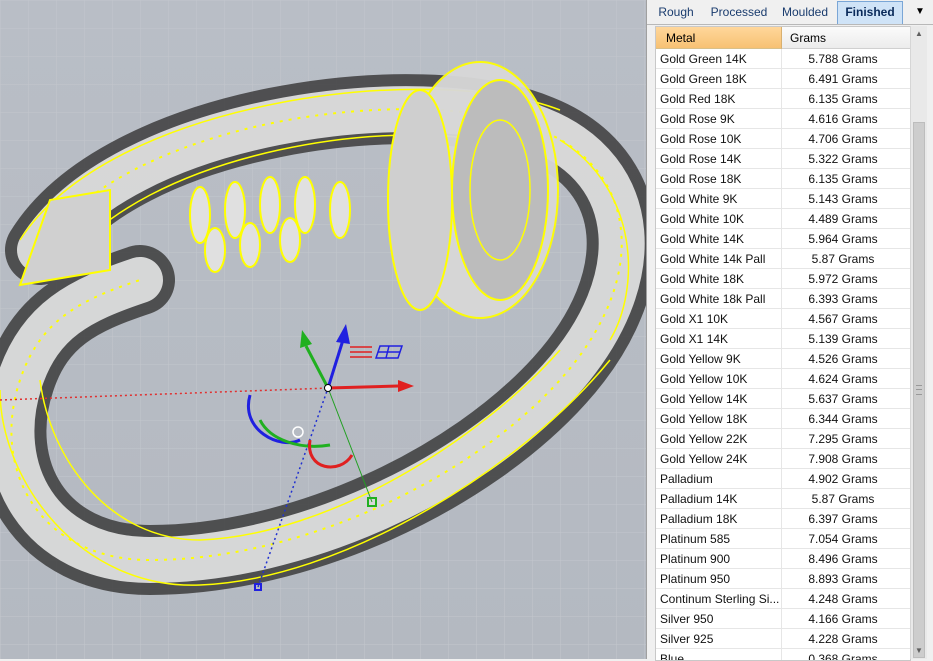  Describe the element at coordinates (704, 459) in the screenshot. I see `metal-cell: Gold Yellow 24K` at that location.